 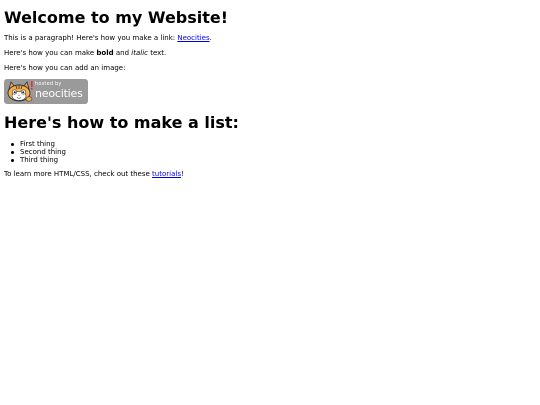 I want to click on paragraph-tutorials-end: !, so click(x=182, y=174).